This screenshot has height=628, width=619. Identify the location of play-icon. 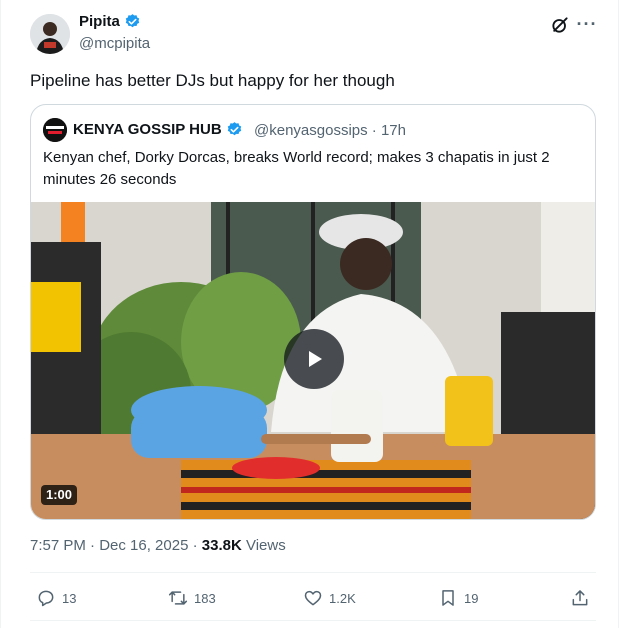
(315, 359).